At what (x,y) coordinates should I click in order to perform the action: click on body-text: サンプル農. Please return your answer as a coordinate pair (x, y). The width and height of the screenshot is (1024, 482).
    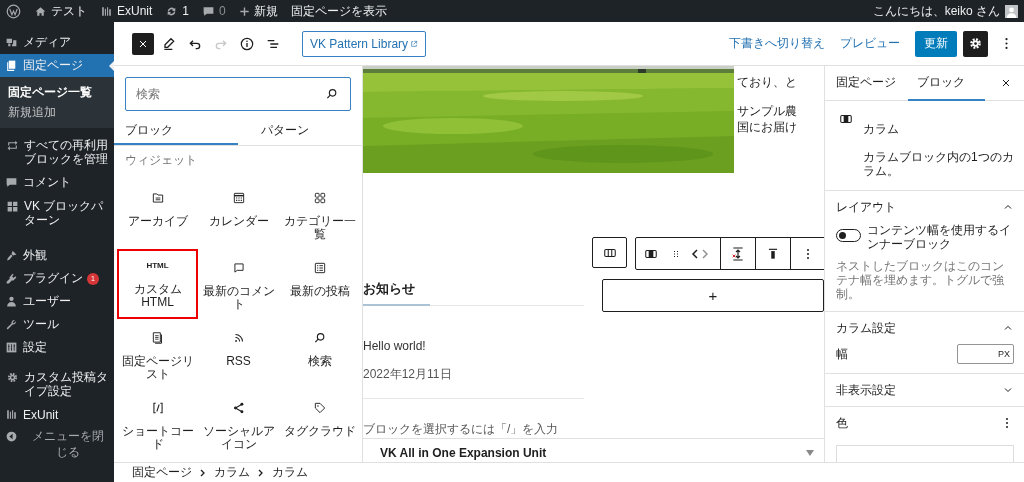
    Looking at the image, I should click on (767, 111).